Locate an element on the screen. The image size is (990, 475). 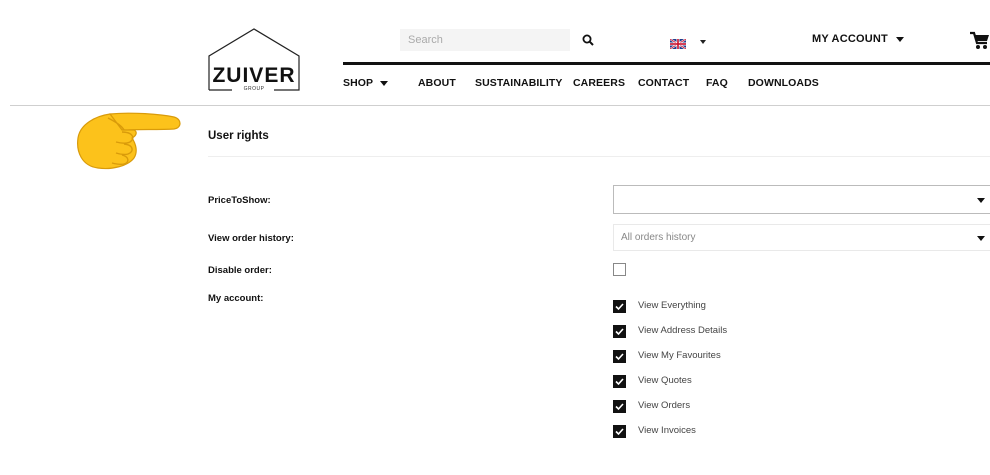
shopping-cart-icon is located at coordinates (980, 40).